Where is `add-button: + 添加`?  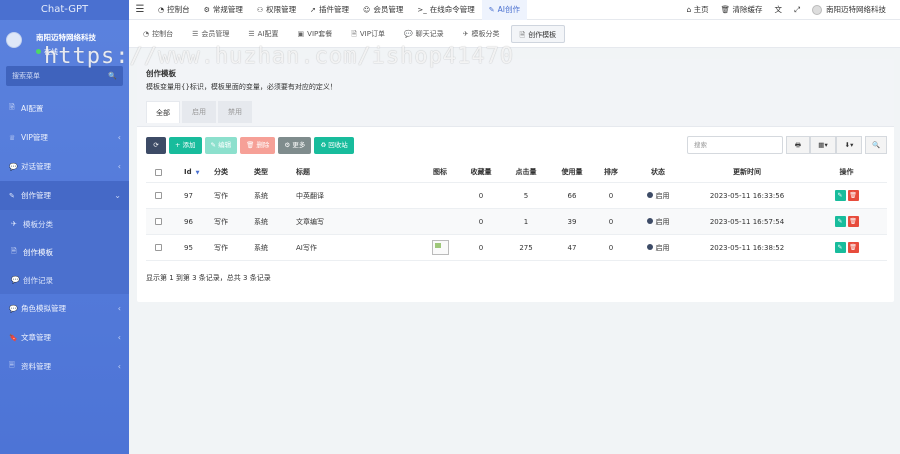 add-button: + 添加 is located at coordinates (185, 145).